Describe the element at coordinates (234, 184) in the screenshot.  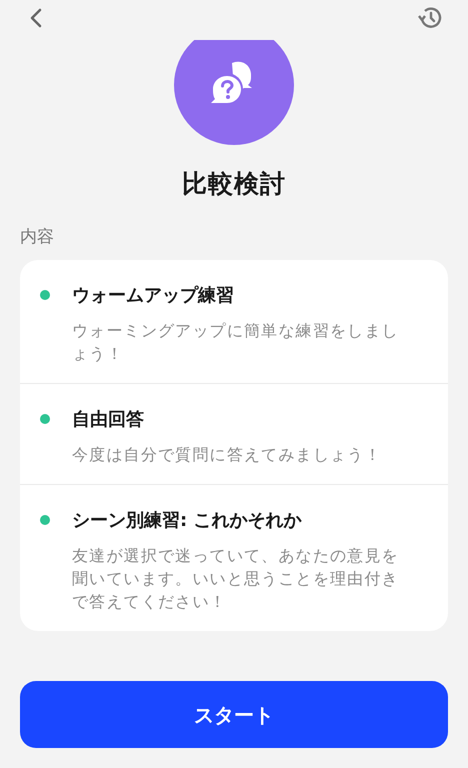
I see `page-title: 比較検討` at that location.